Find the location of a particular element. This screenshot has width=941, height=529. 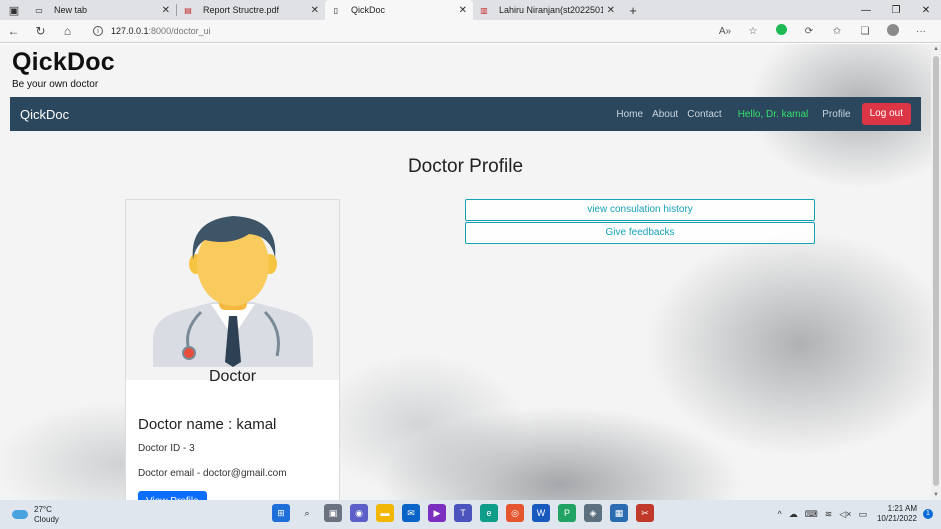

more-icon: ··· is located at coordinates (921, 31).